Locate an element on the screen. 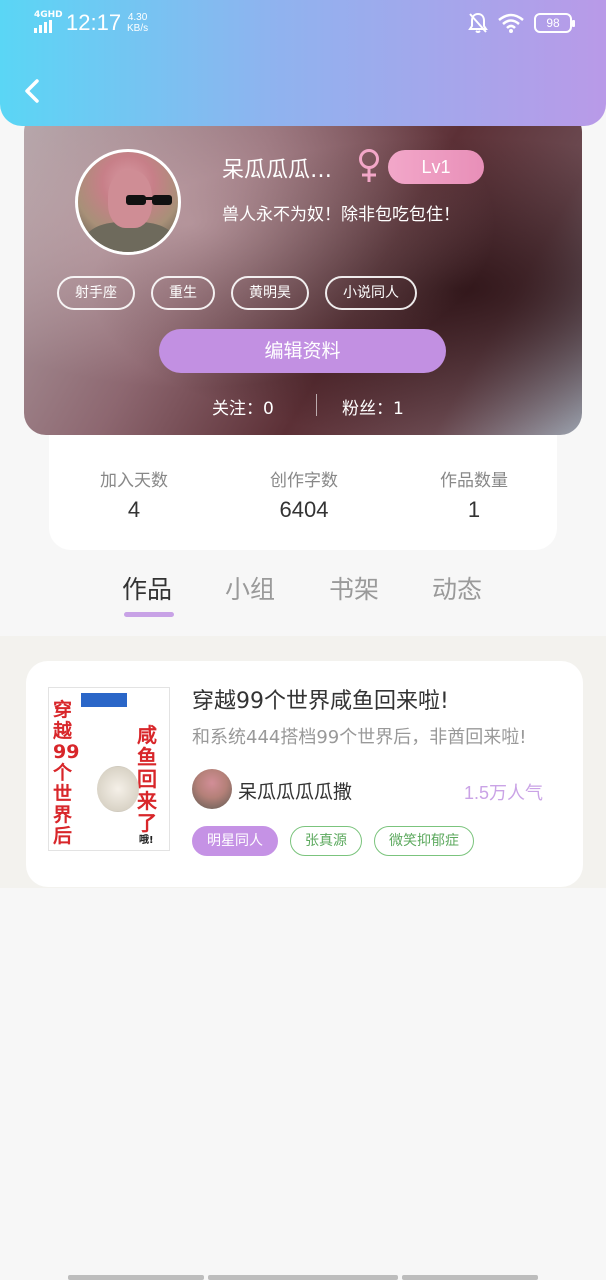  profile-tag: 小说同人 is located at coordinates (371, 293).